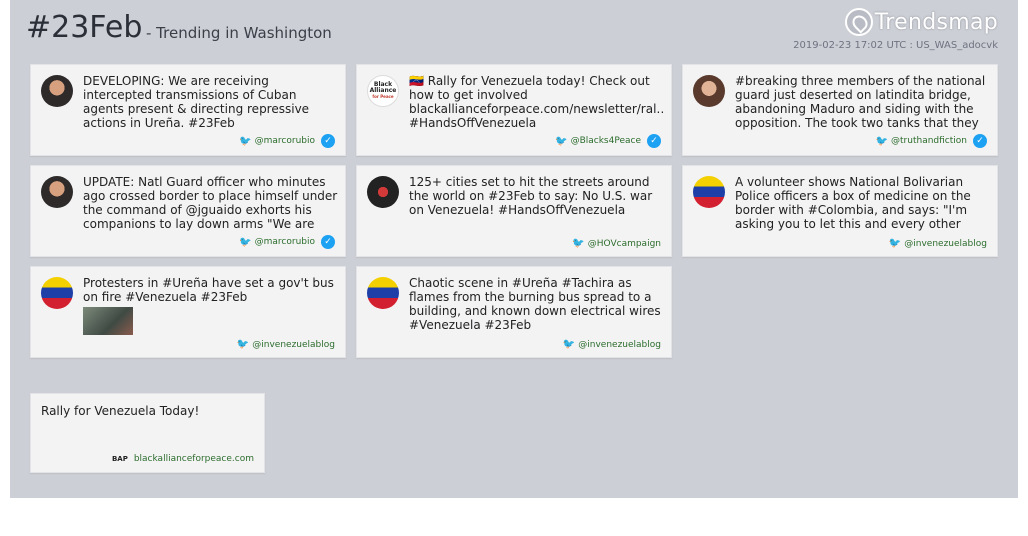 Image resolution: width=1028 pixels, height=536 pixels. I want to click on trend-location: - Trending in Washington, so click(239, 33).